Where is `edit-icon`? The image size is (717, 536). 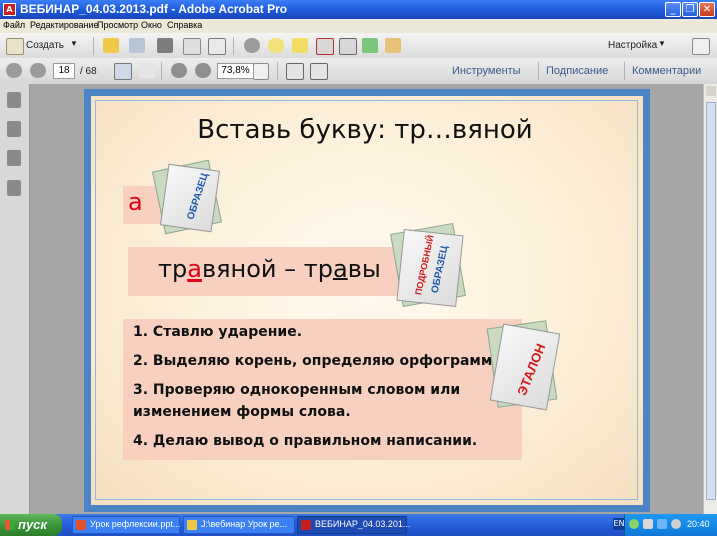
edit-icon is located at coordinates (192, 46).